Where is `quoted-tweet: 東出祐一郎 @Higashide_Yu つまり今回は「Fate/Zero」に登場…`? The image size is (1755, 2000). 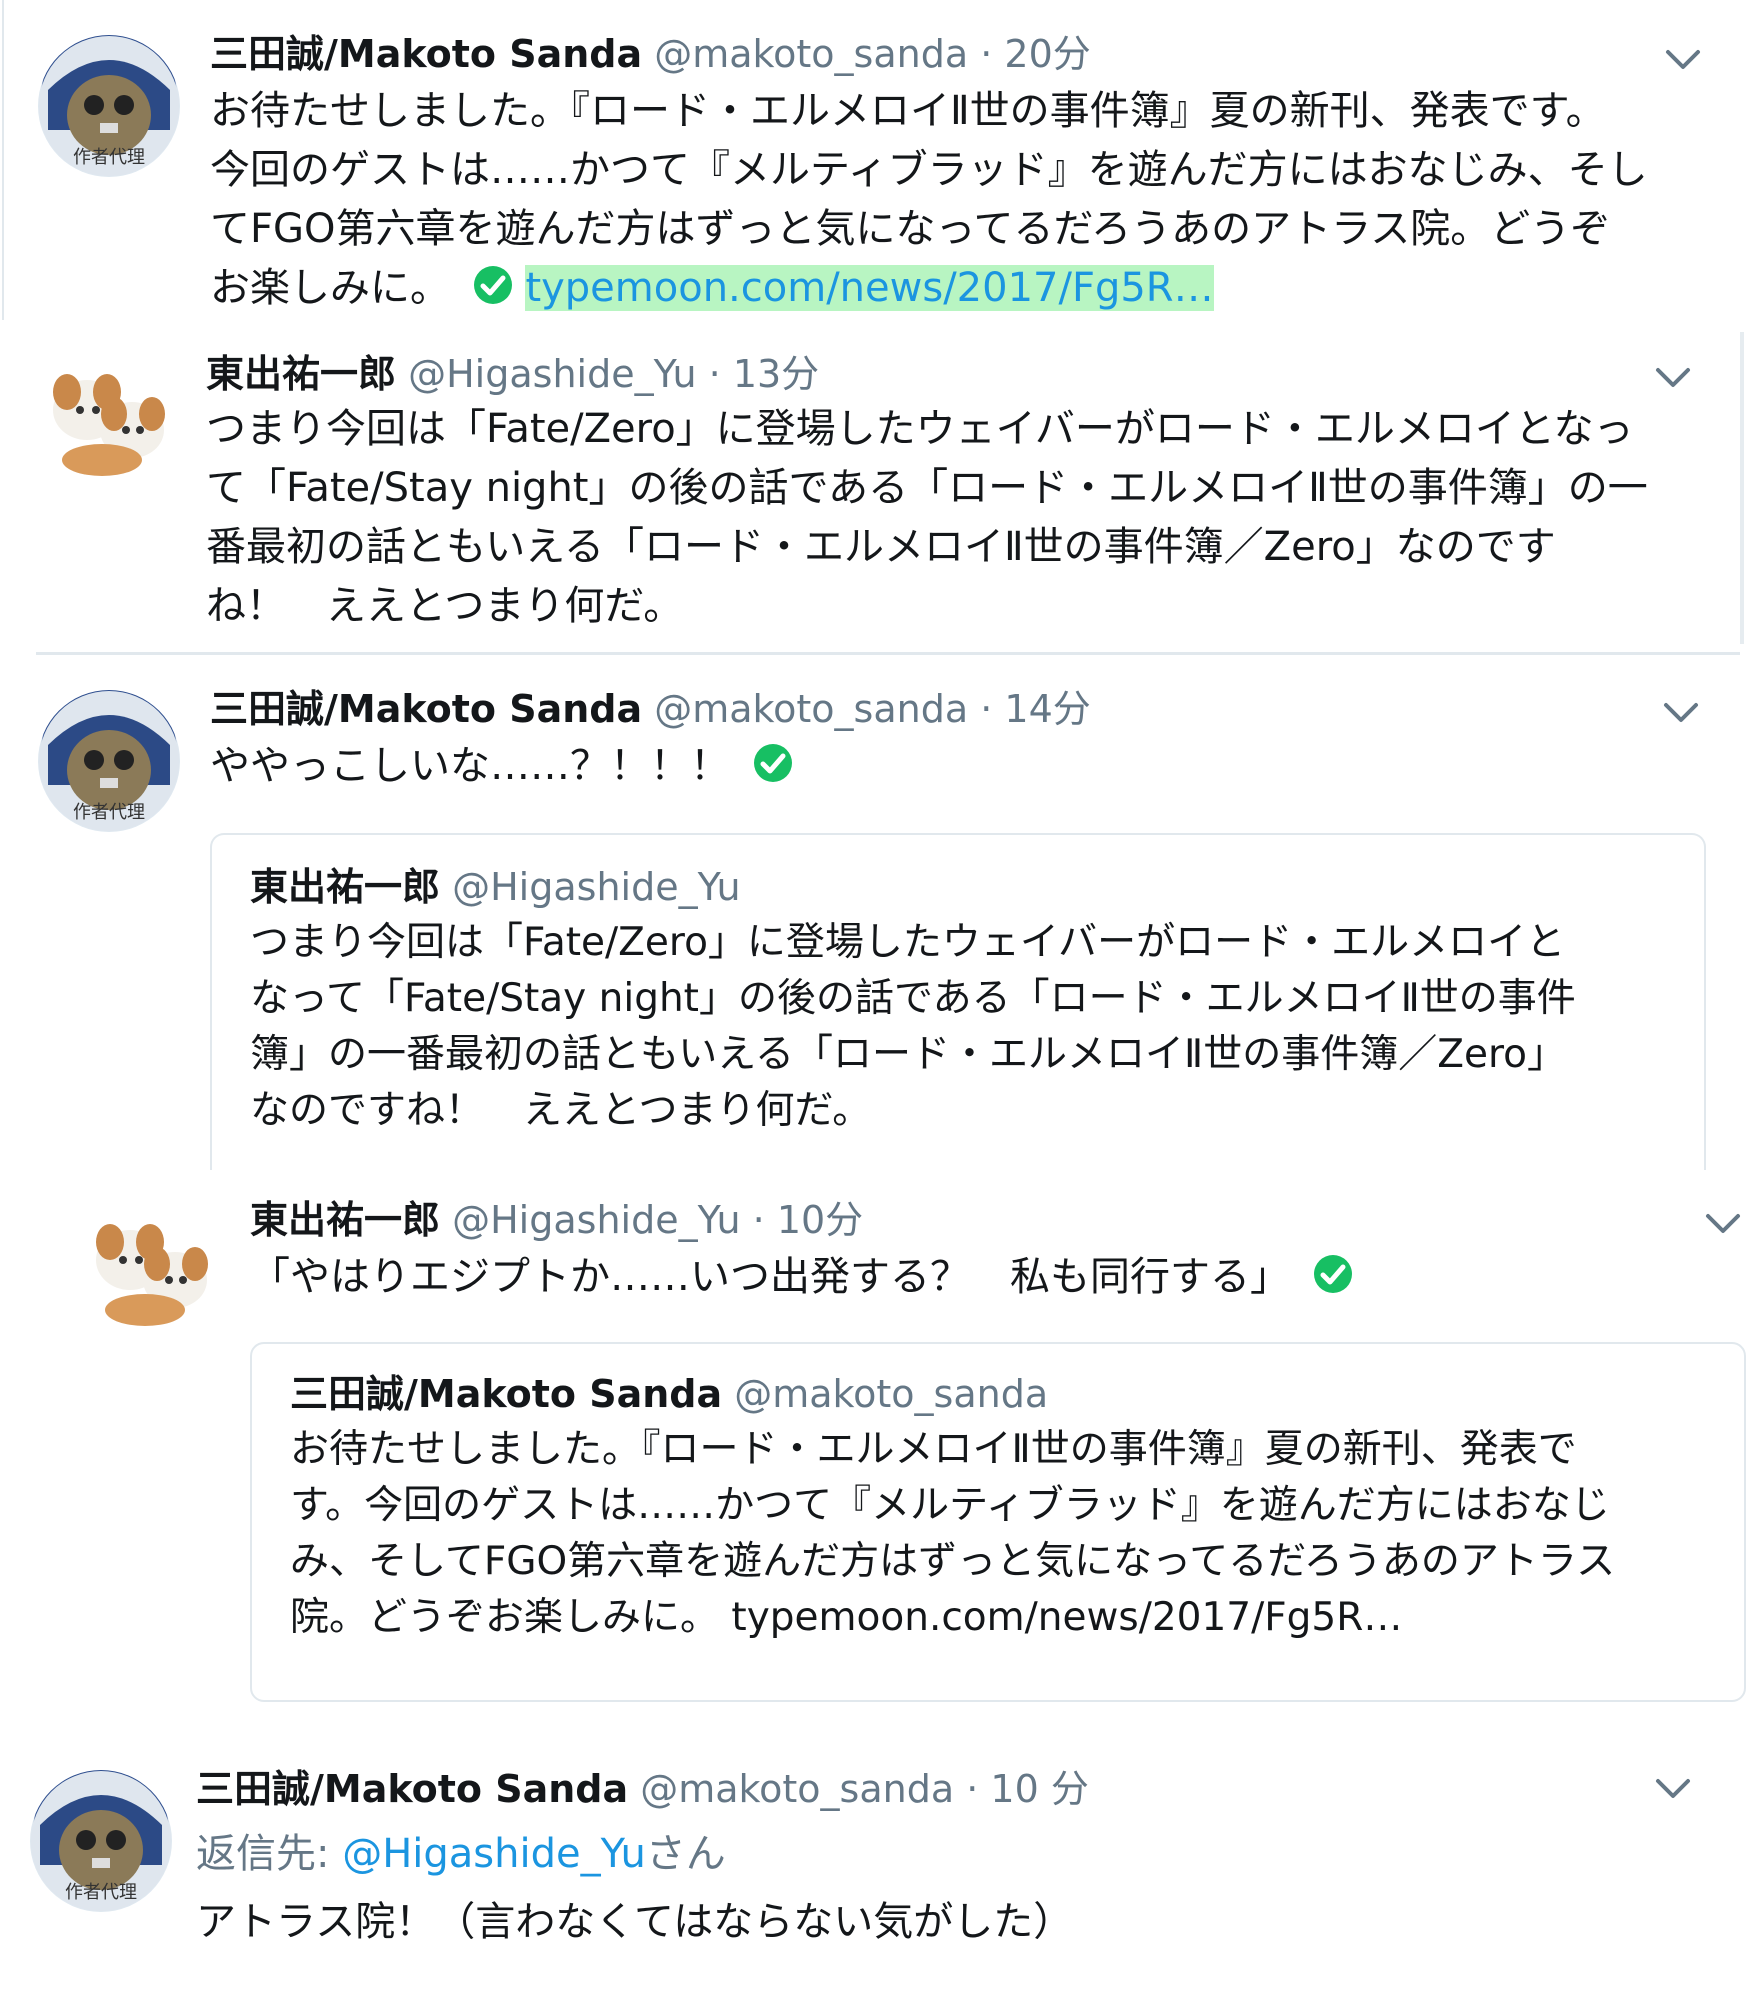
quoted-tweet: 東出祐一郎 @Higashide_Yu つまり今回は「Fate/Zero」に登場… is located at coordinates (958, 1006).